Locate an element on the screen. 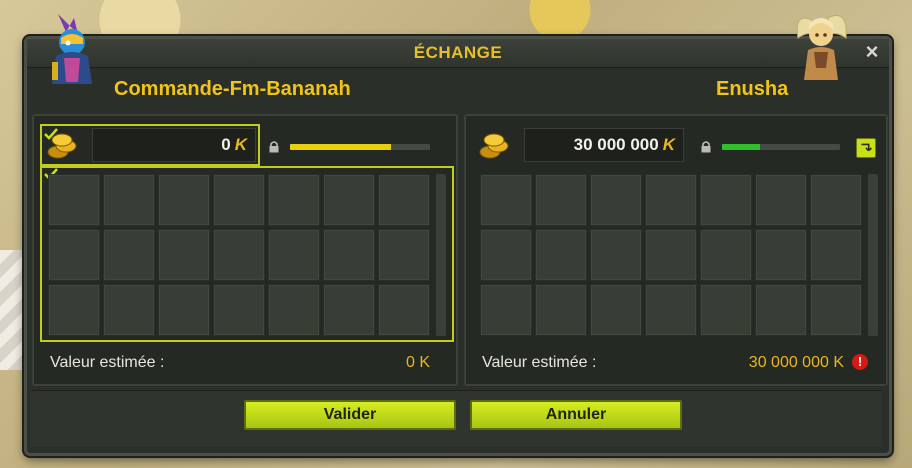 The image size is (912, 468). left-weight-bar-fill is located at coordinates (340, 147).